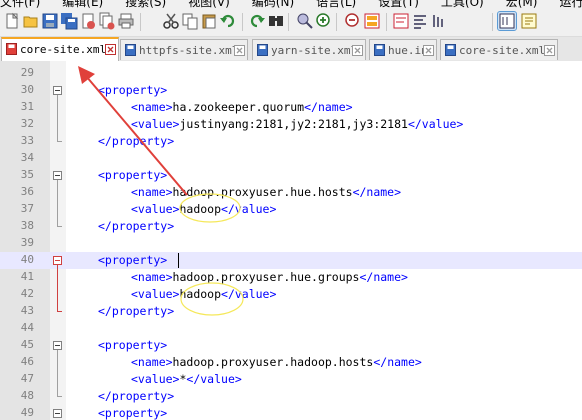  I want to click on menu-item: 文件(F), so click(20, 4).